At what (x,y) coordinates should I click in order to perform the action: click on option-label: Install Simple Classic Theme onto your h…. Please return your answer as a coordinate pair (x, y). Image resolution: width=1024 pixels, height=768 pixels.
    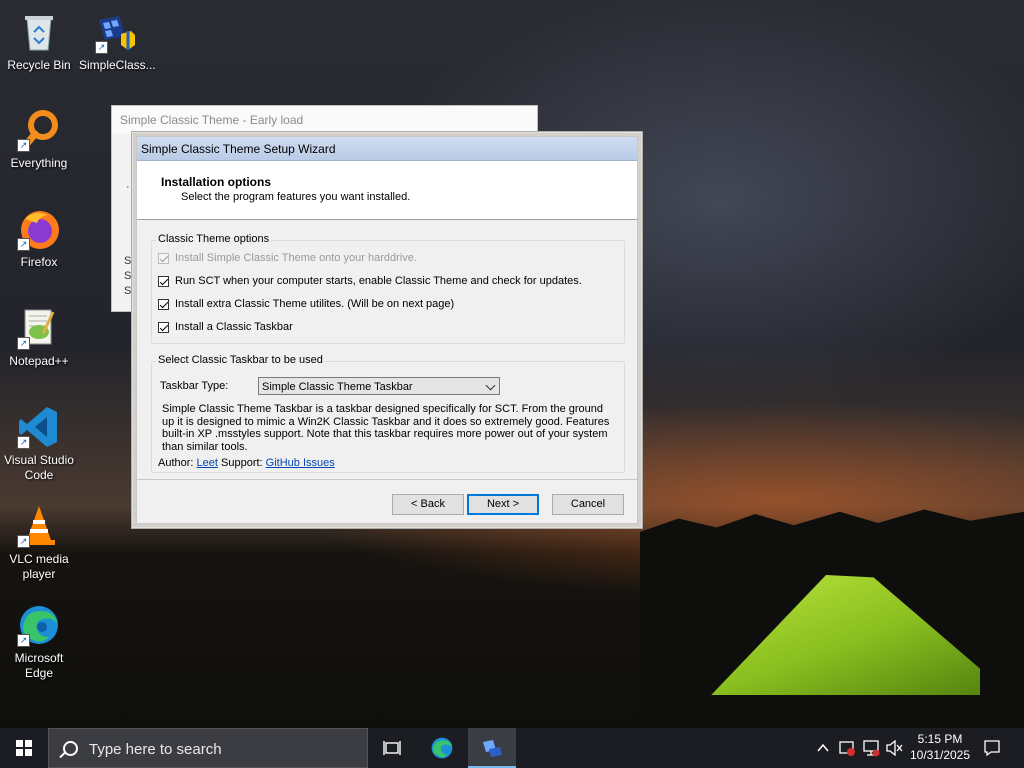
    Looking at the image, I should click on (296, 258).